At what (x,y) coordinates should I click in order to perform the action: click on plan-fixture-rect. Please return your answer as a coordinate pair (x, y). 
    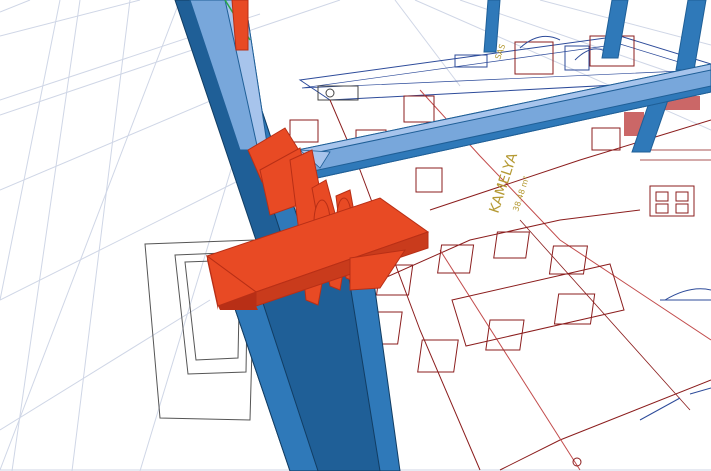
    Looking at the image, I should click on (338, 93).